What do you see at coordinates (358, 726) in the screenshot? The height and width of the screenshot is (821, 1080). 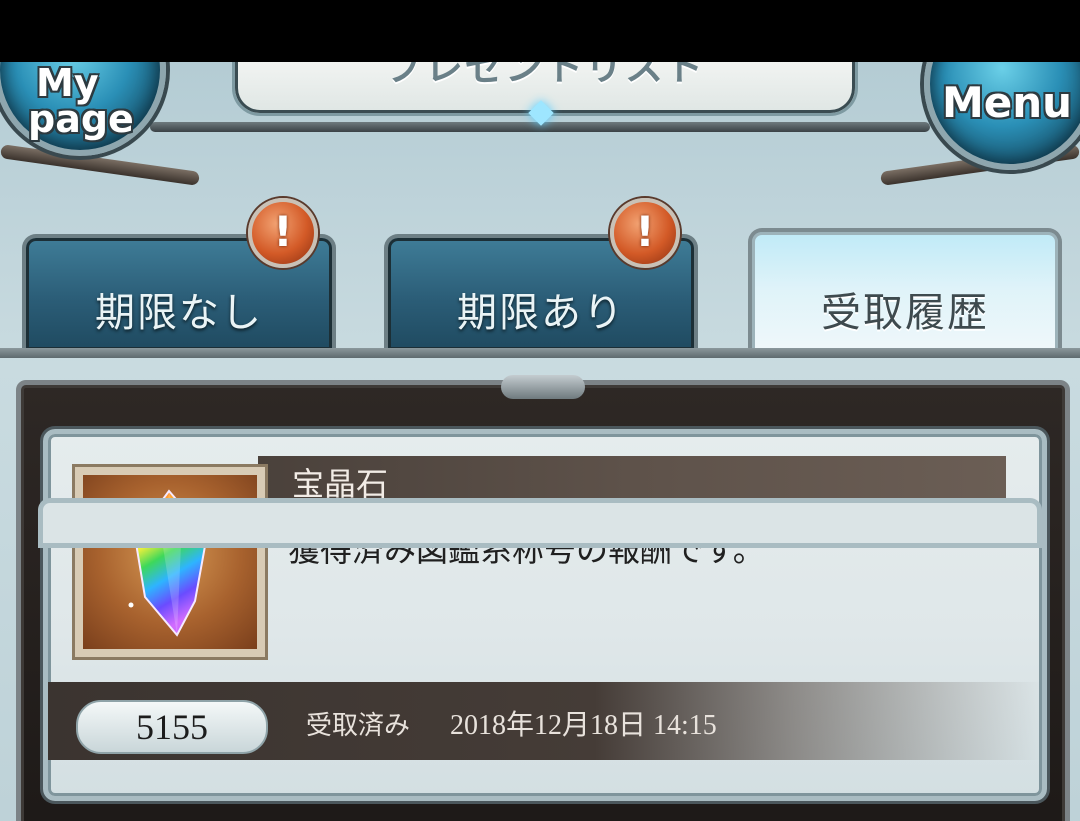 I see `received-status: 受取済み` at bounding box center [358, 726].